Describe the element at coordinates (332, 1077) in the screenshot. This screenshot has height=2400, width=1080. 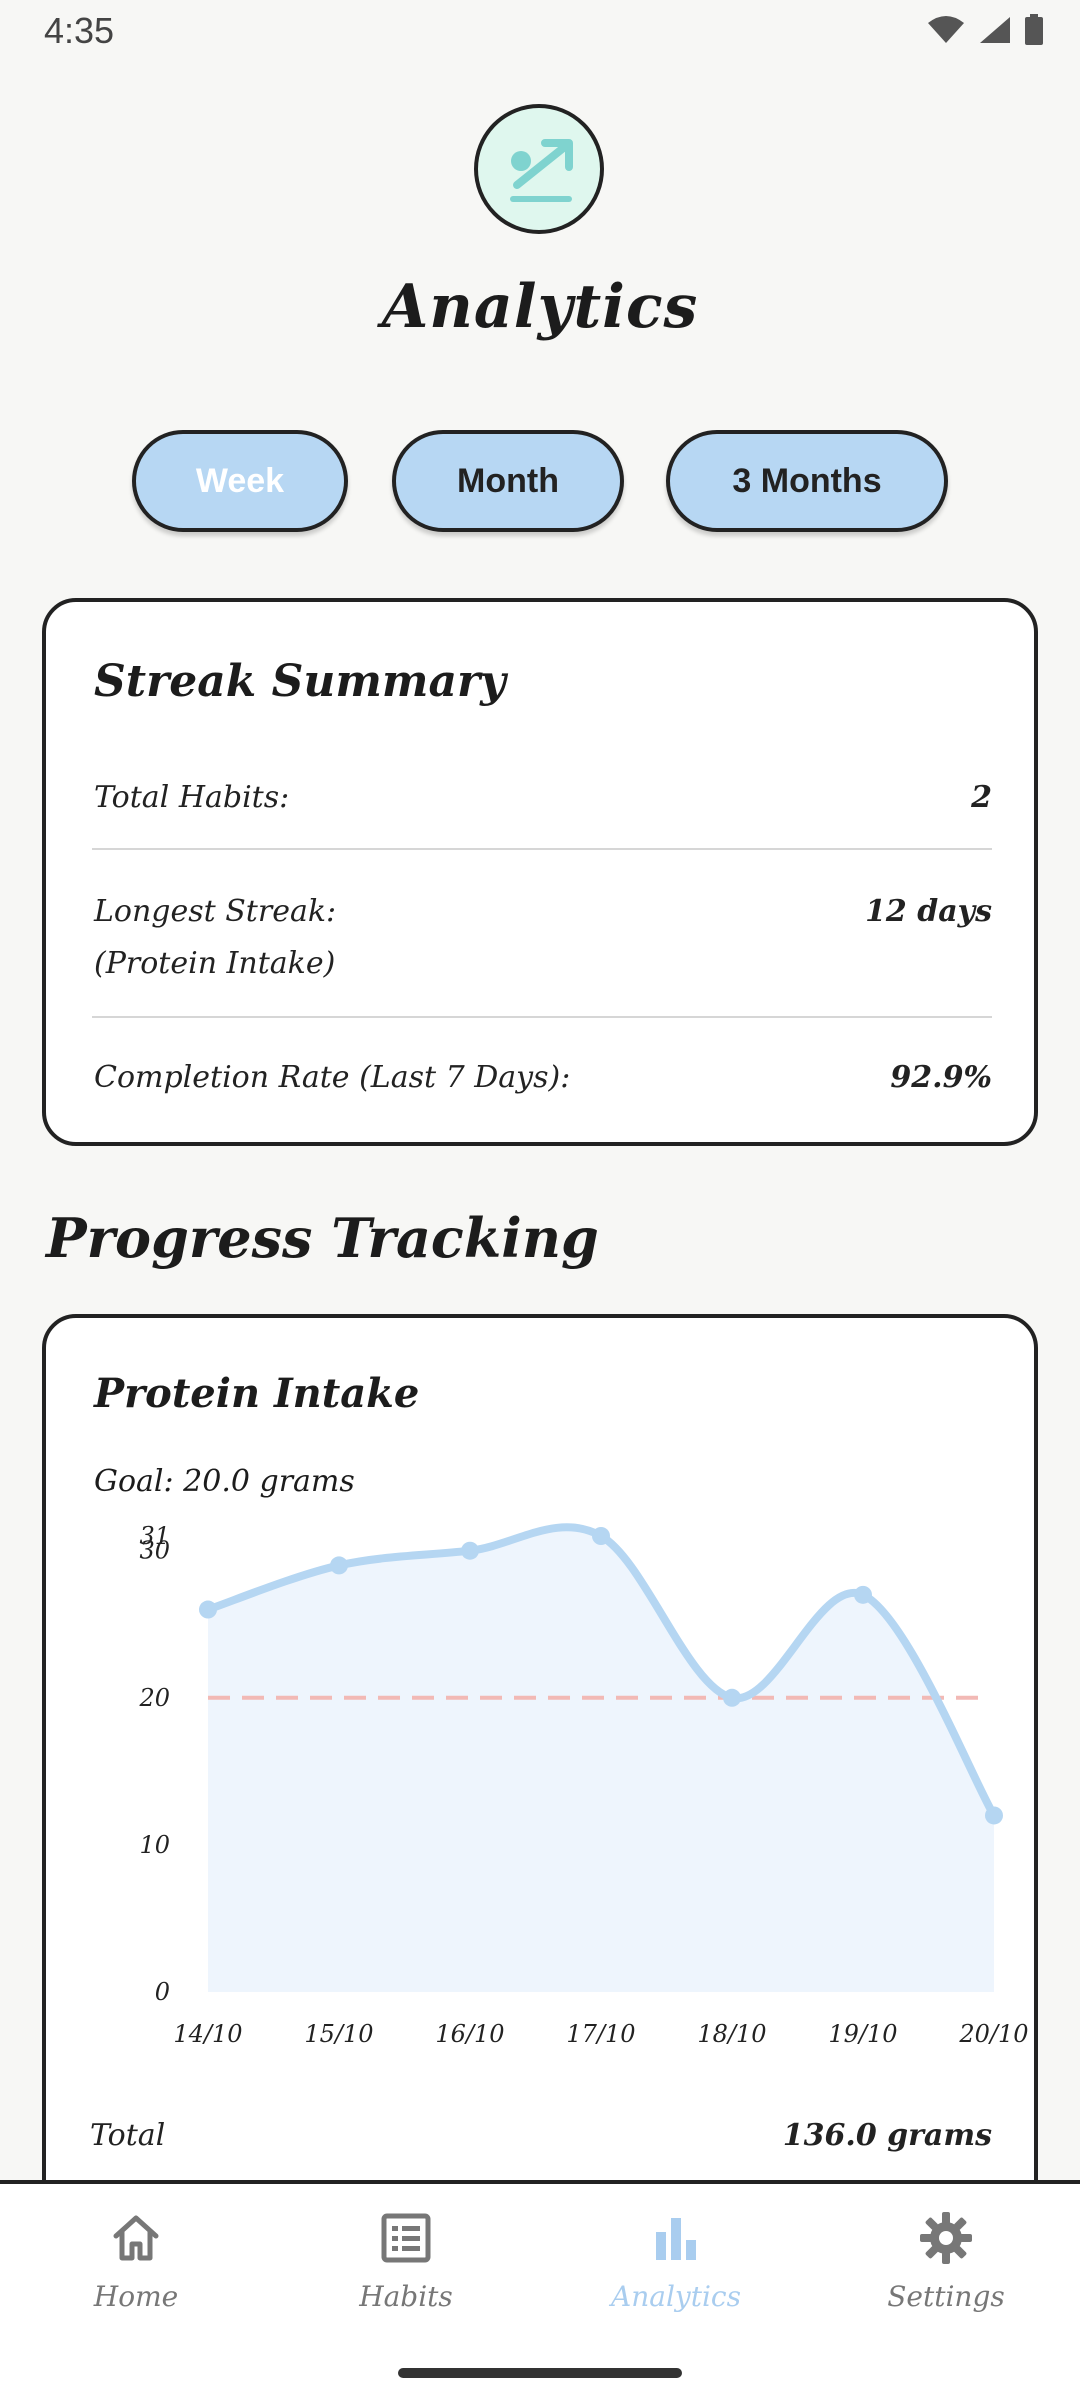
I see `completion-rate-label: Completion Rate (Last 7 Days):` at that location.